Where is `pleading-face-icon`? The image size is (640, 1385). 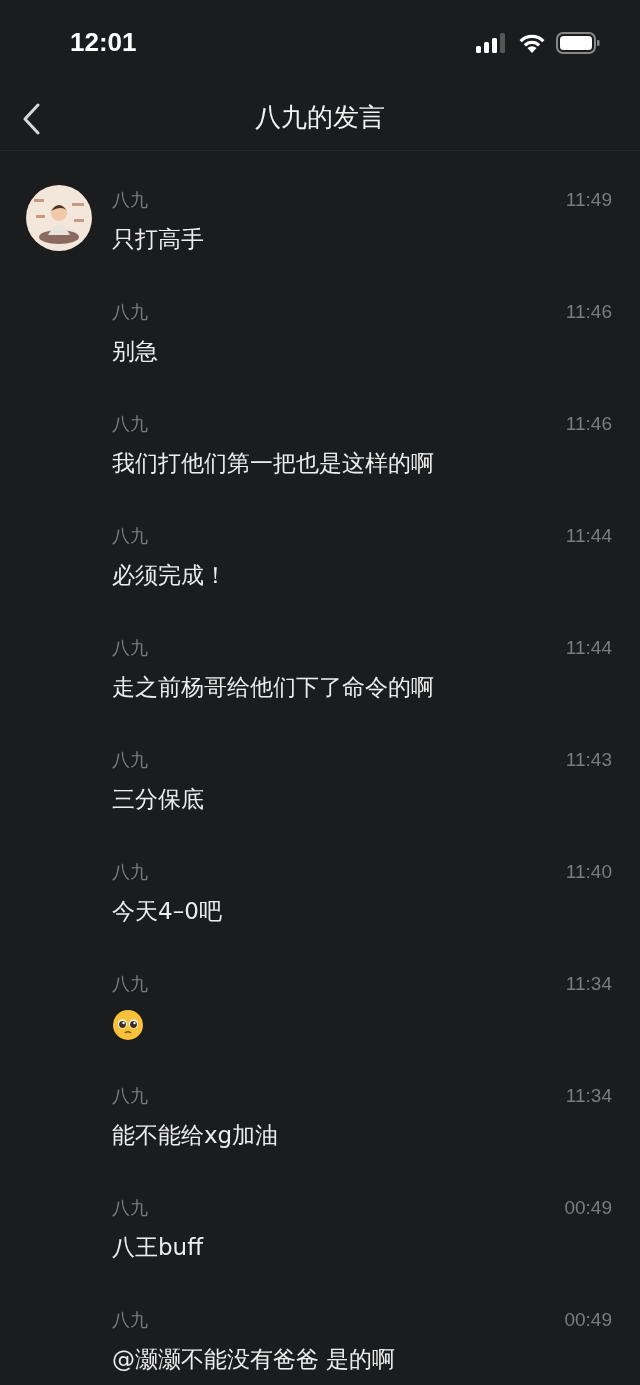
pleading-face-icon is located at coordinates (128, 1025).